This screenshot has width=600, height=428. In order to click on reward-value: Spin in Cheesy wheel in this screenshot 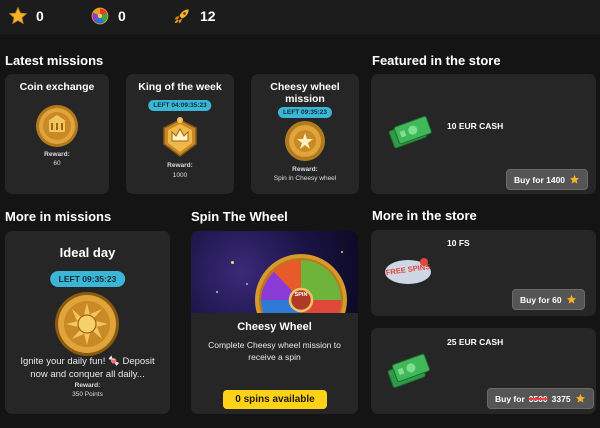, I will do `click(305, 178)`.